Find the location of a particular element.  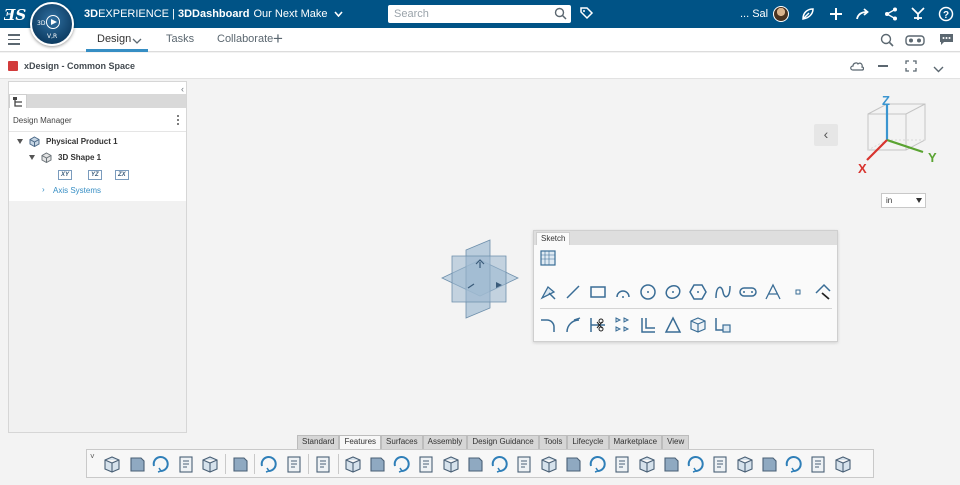

refresh-icon is located at coordinates (186, 464).